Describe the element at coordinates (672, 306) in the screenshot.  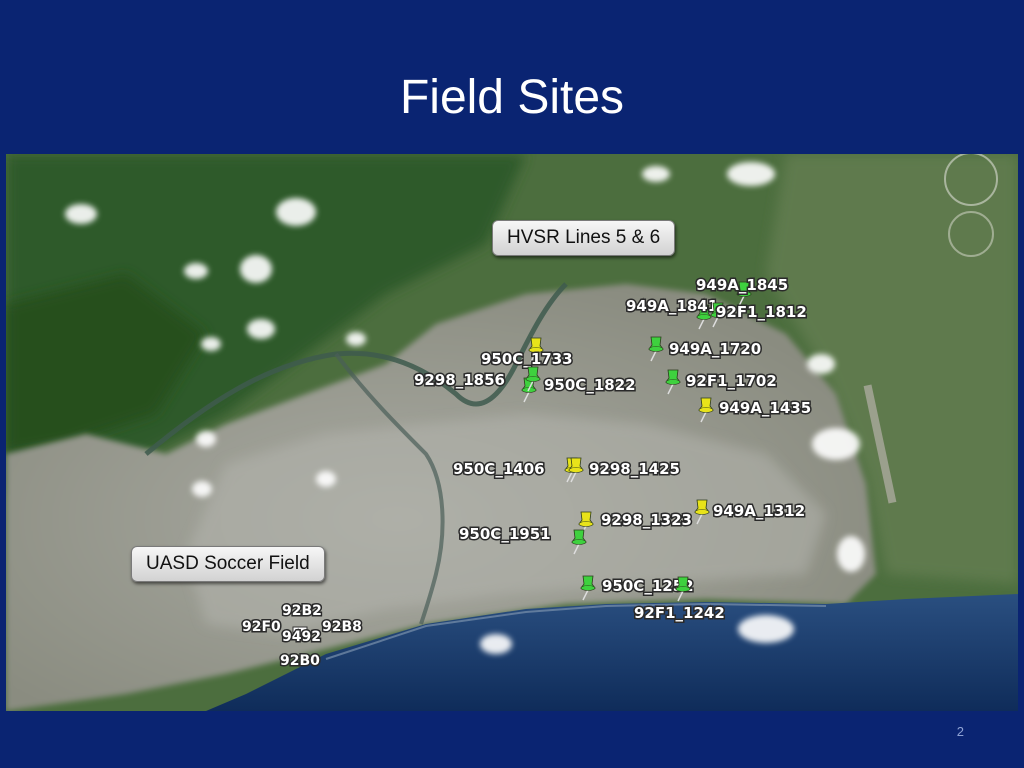
I see `site-marker-label: 949A_1841` at that location.